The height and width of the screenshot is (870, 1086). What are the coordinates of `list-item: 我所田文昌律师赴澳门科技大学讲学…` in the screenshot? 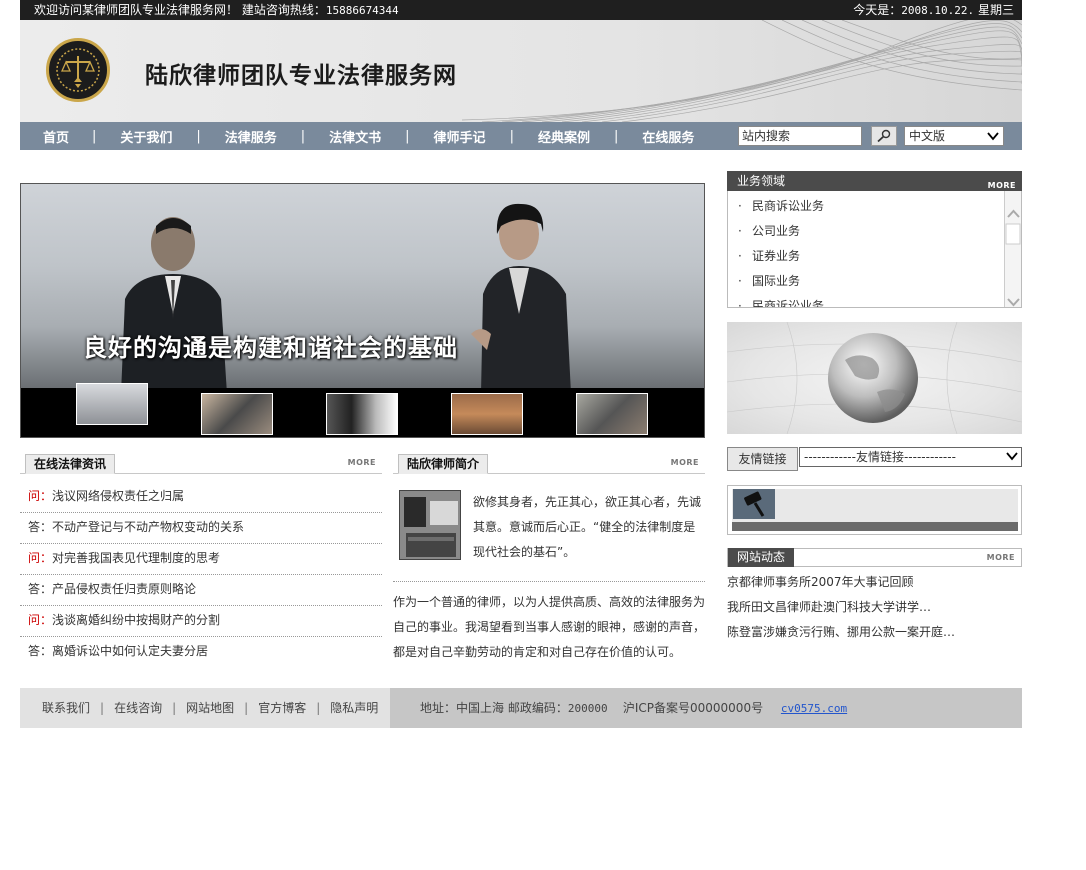 It's located at (874, 607).